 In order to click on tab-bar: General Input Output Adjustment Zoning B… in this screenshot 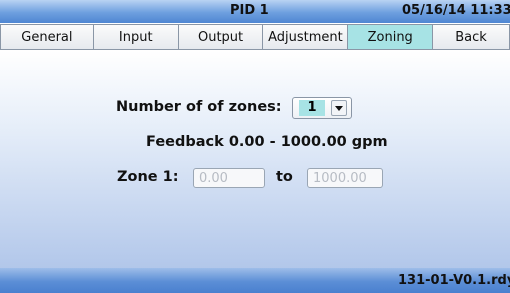, I will do `click(255, 37)`.